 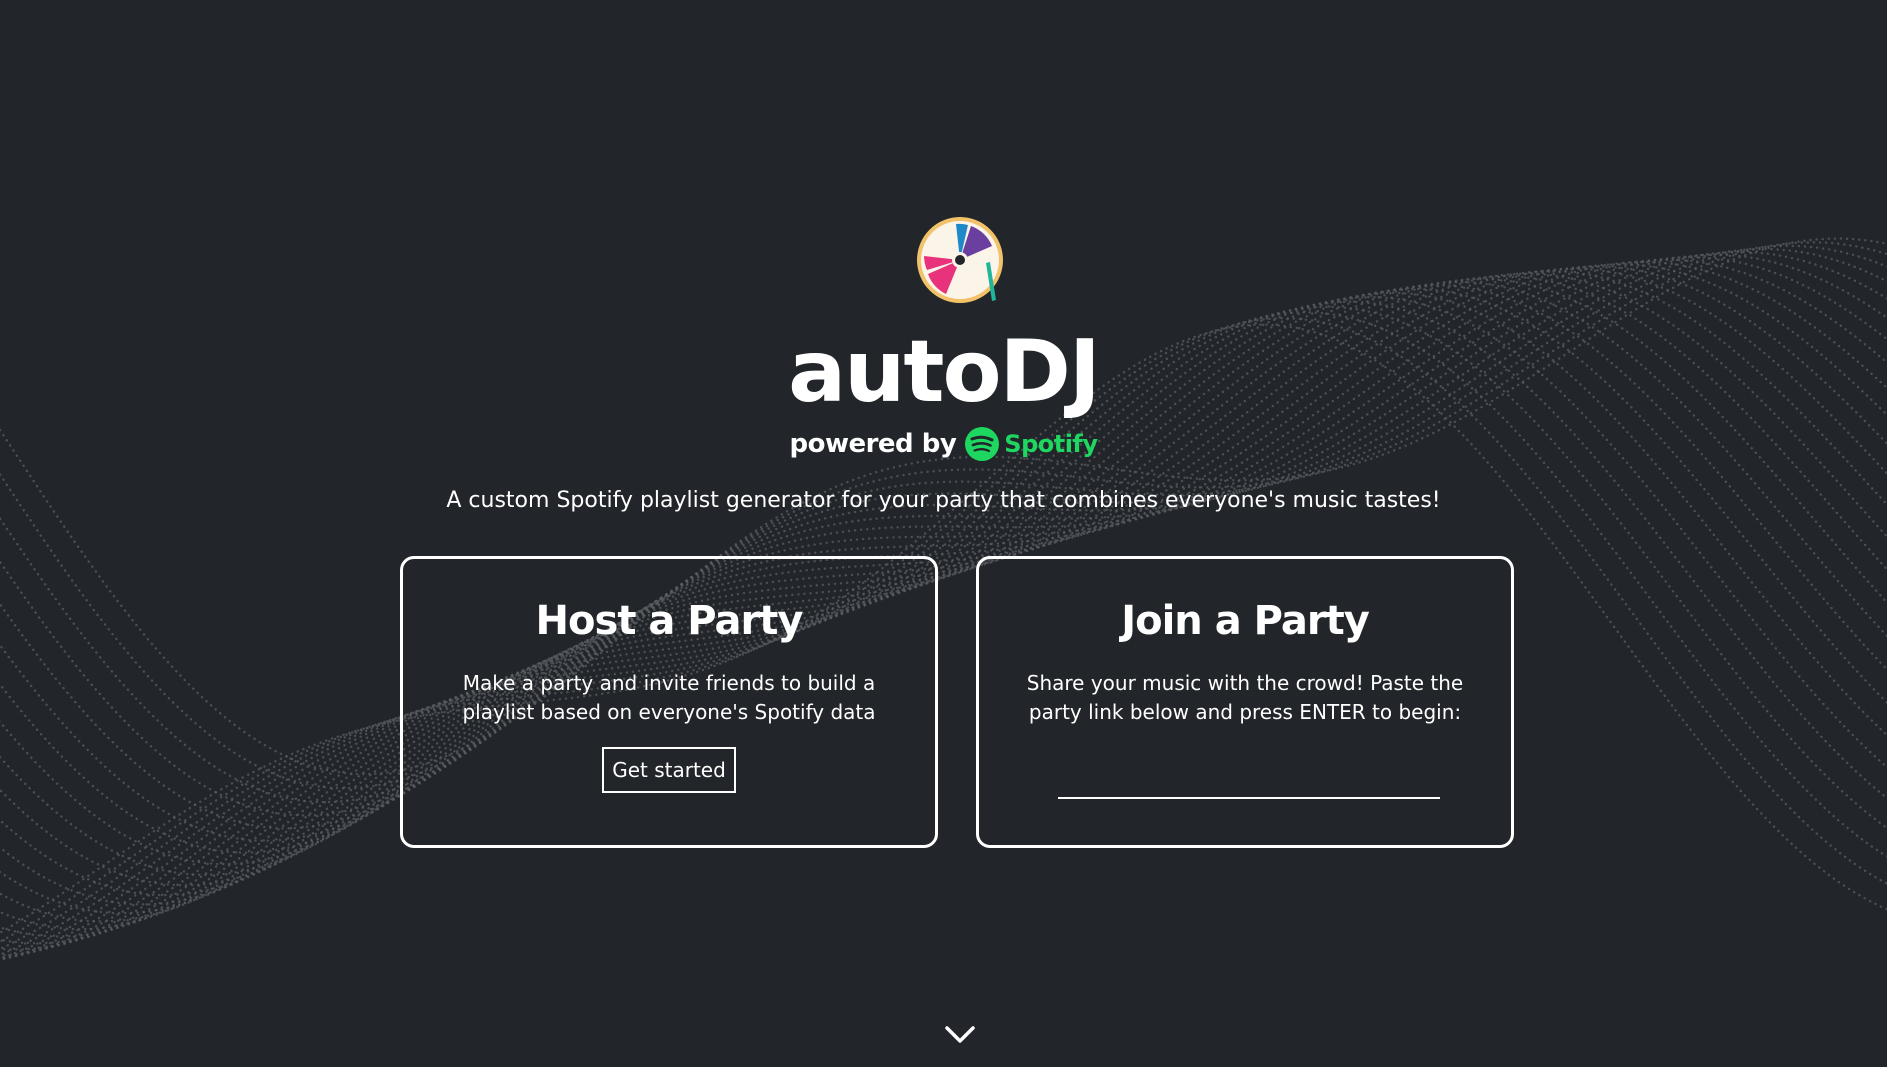 I want to click on app-title: autoDJ, so click(x=944, y=372).